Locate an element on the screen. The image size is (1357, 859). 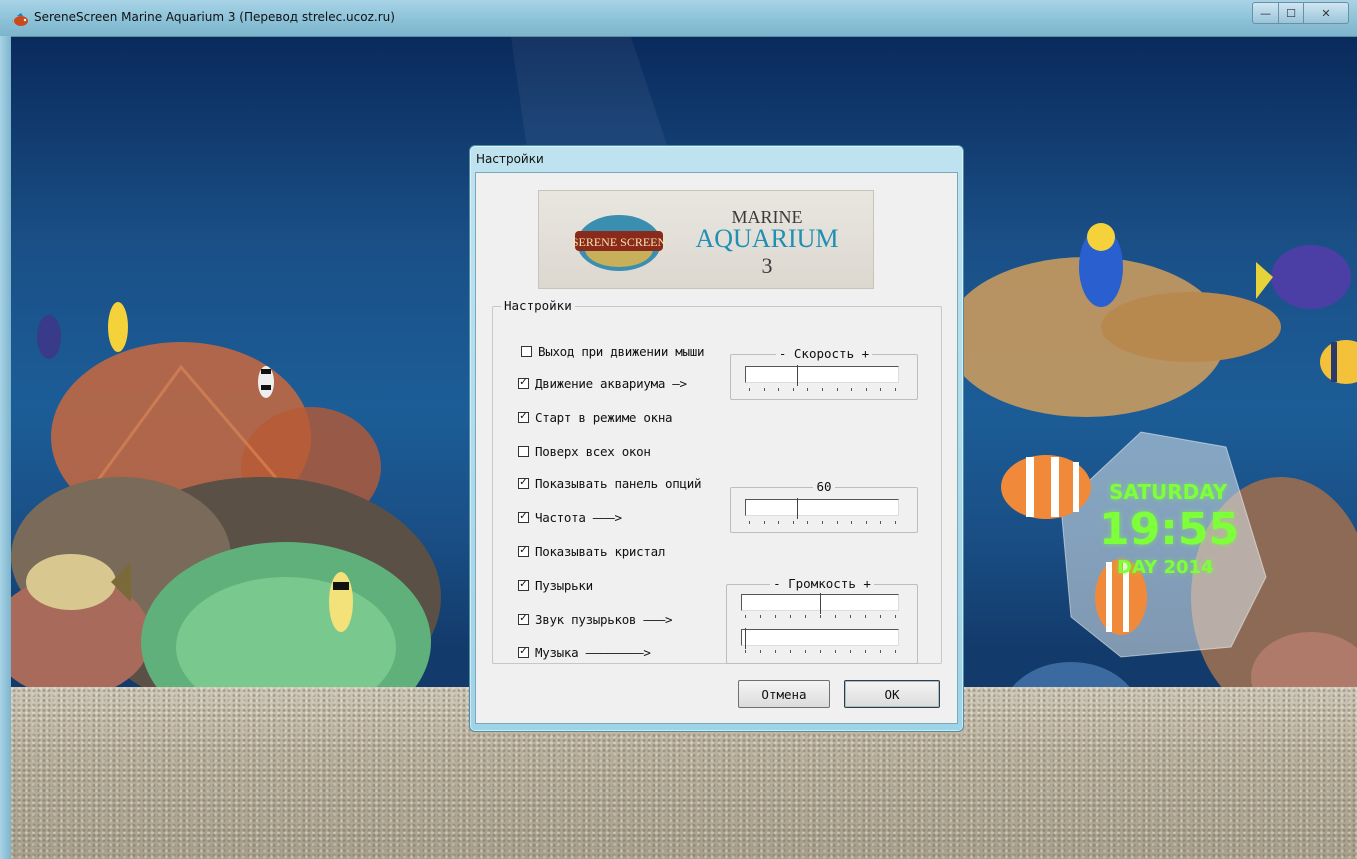
logo-line2: AQUARIUM is located at coordinates (767, 238).